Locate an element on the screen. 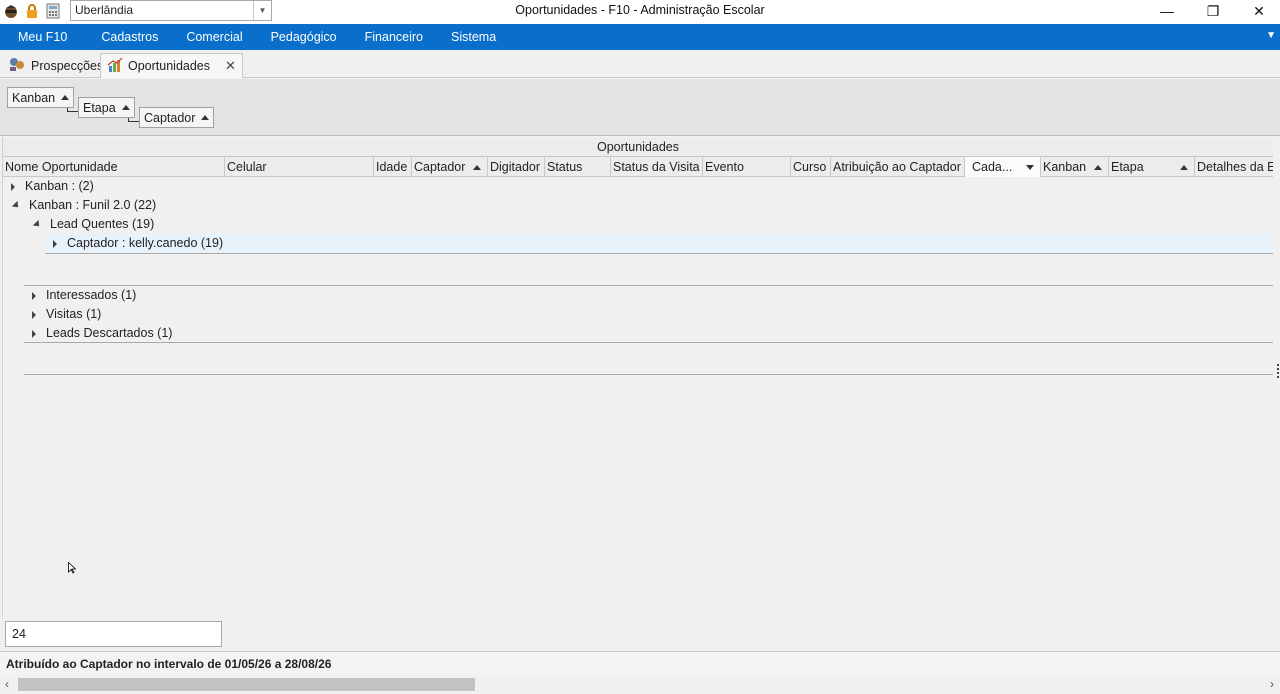 The image size is (1280, 694). column-status-visita: Status da Visita is located at coordinates (657, 167).